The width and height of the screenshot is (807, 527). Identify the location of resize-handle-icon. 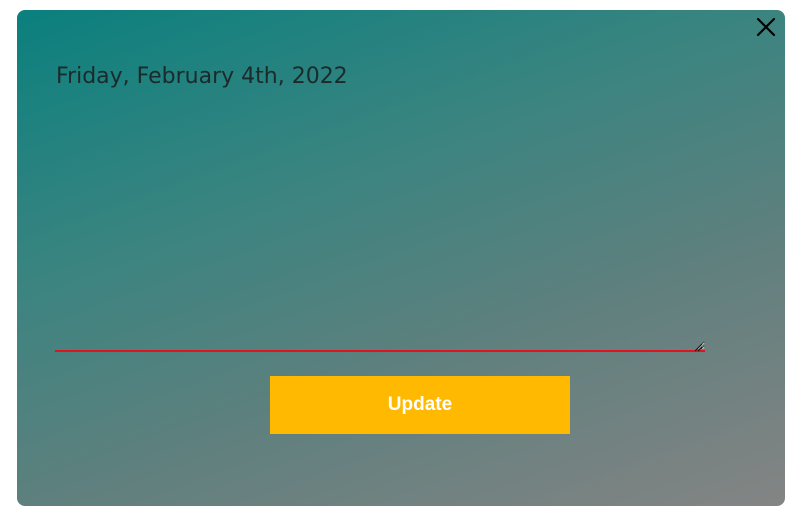
(698, 345).